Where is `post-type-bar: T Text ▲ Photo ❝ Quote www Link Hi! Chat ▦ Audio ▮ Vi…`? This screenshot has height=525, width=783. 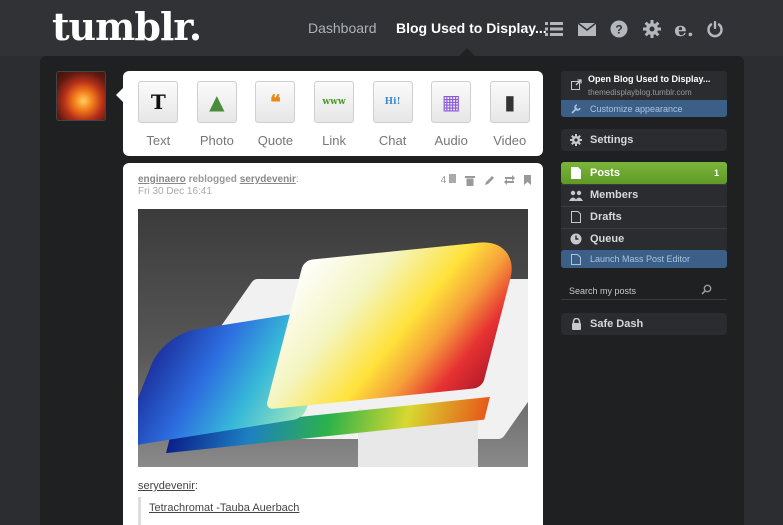 post-type-bar: T Text ▲ Photo ❝ Quote www Link Hi! Chat ▦ Audio ▮ Vi… is located at coordinates (333, 113).